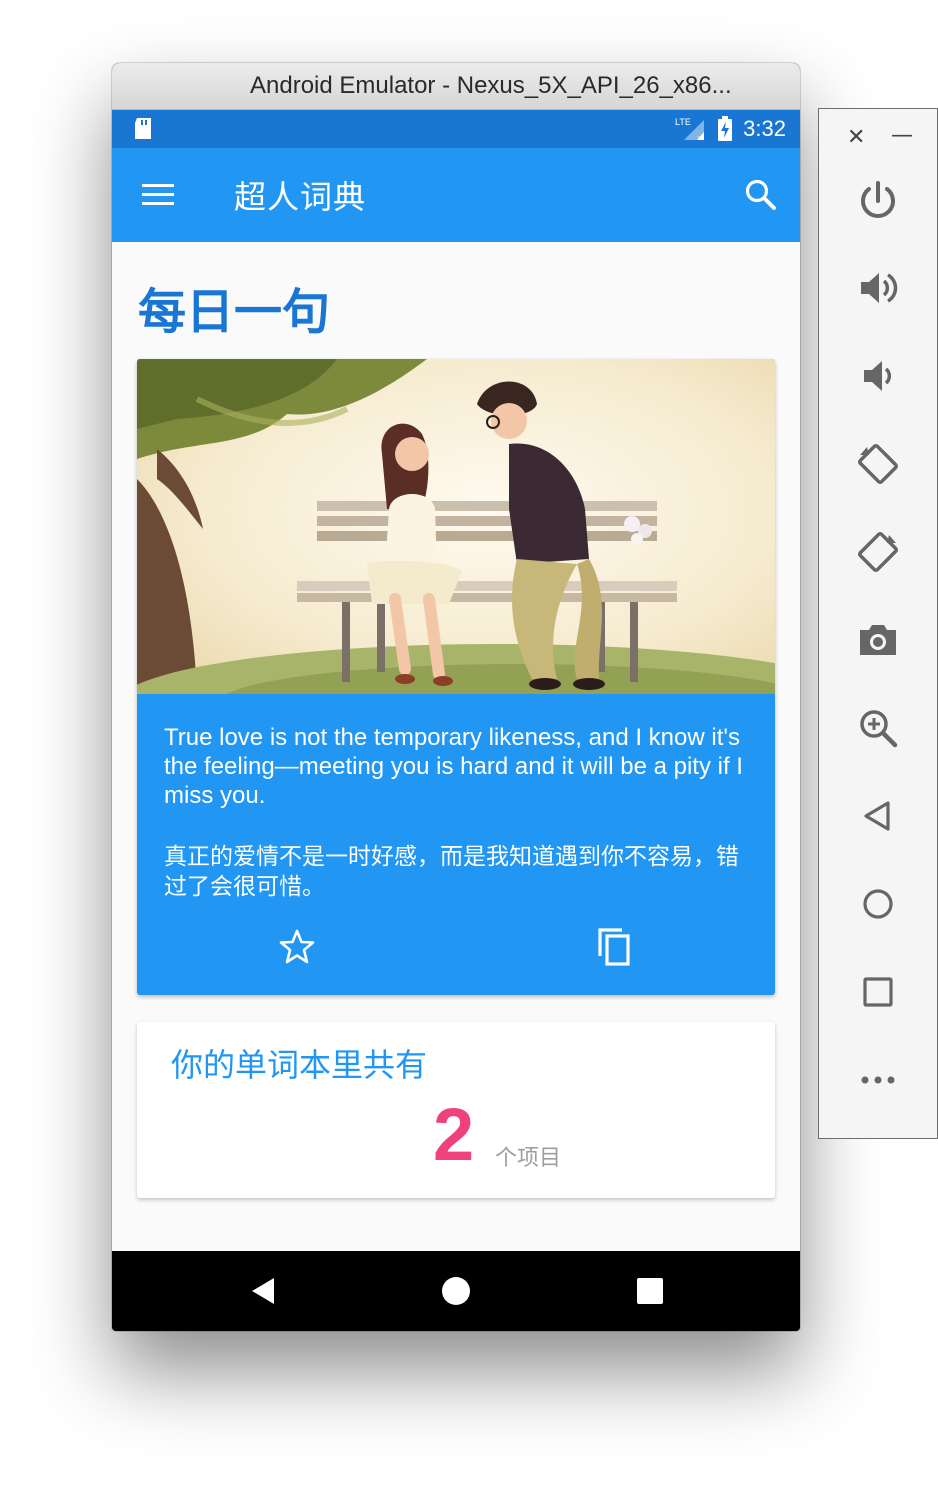 The width and height of the screenshot is (938, 1492). Describe the element at coordinates (456, 950) in the screenshot. I see `card-actions` at that location.